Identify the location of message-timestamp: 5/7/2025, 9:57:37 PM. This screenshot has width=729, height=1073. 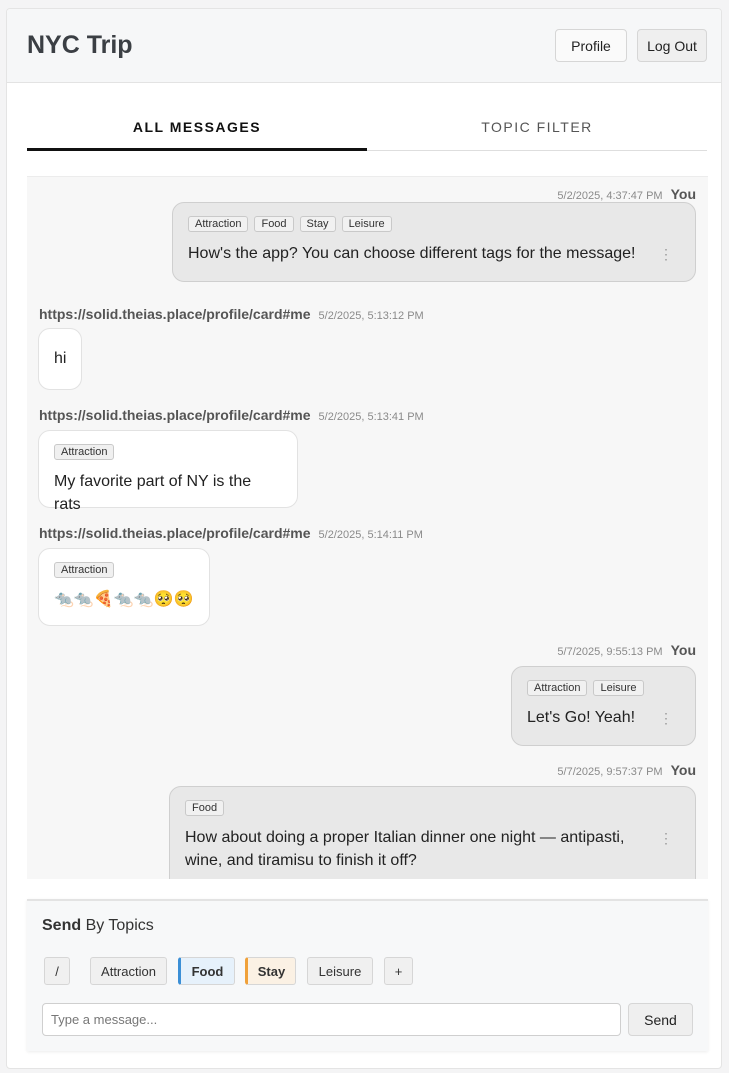
(610, 772).